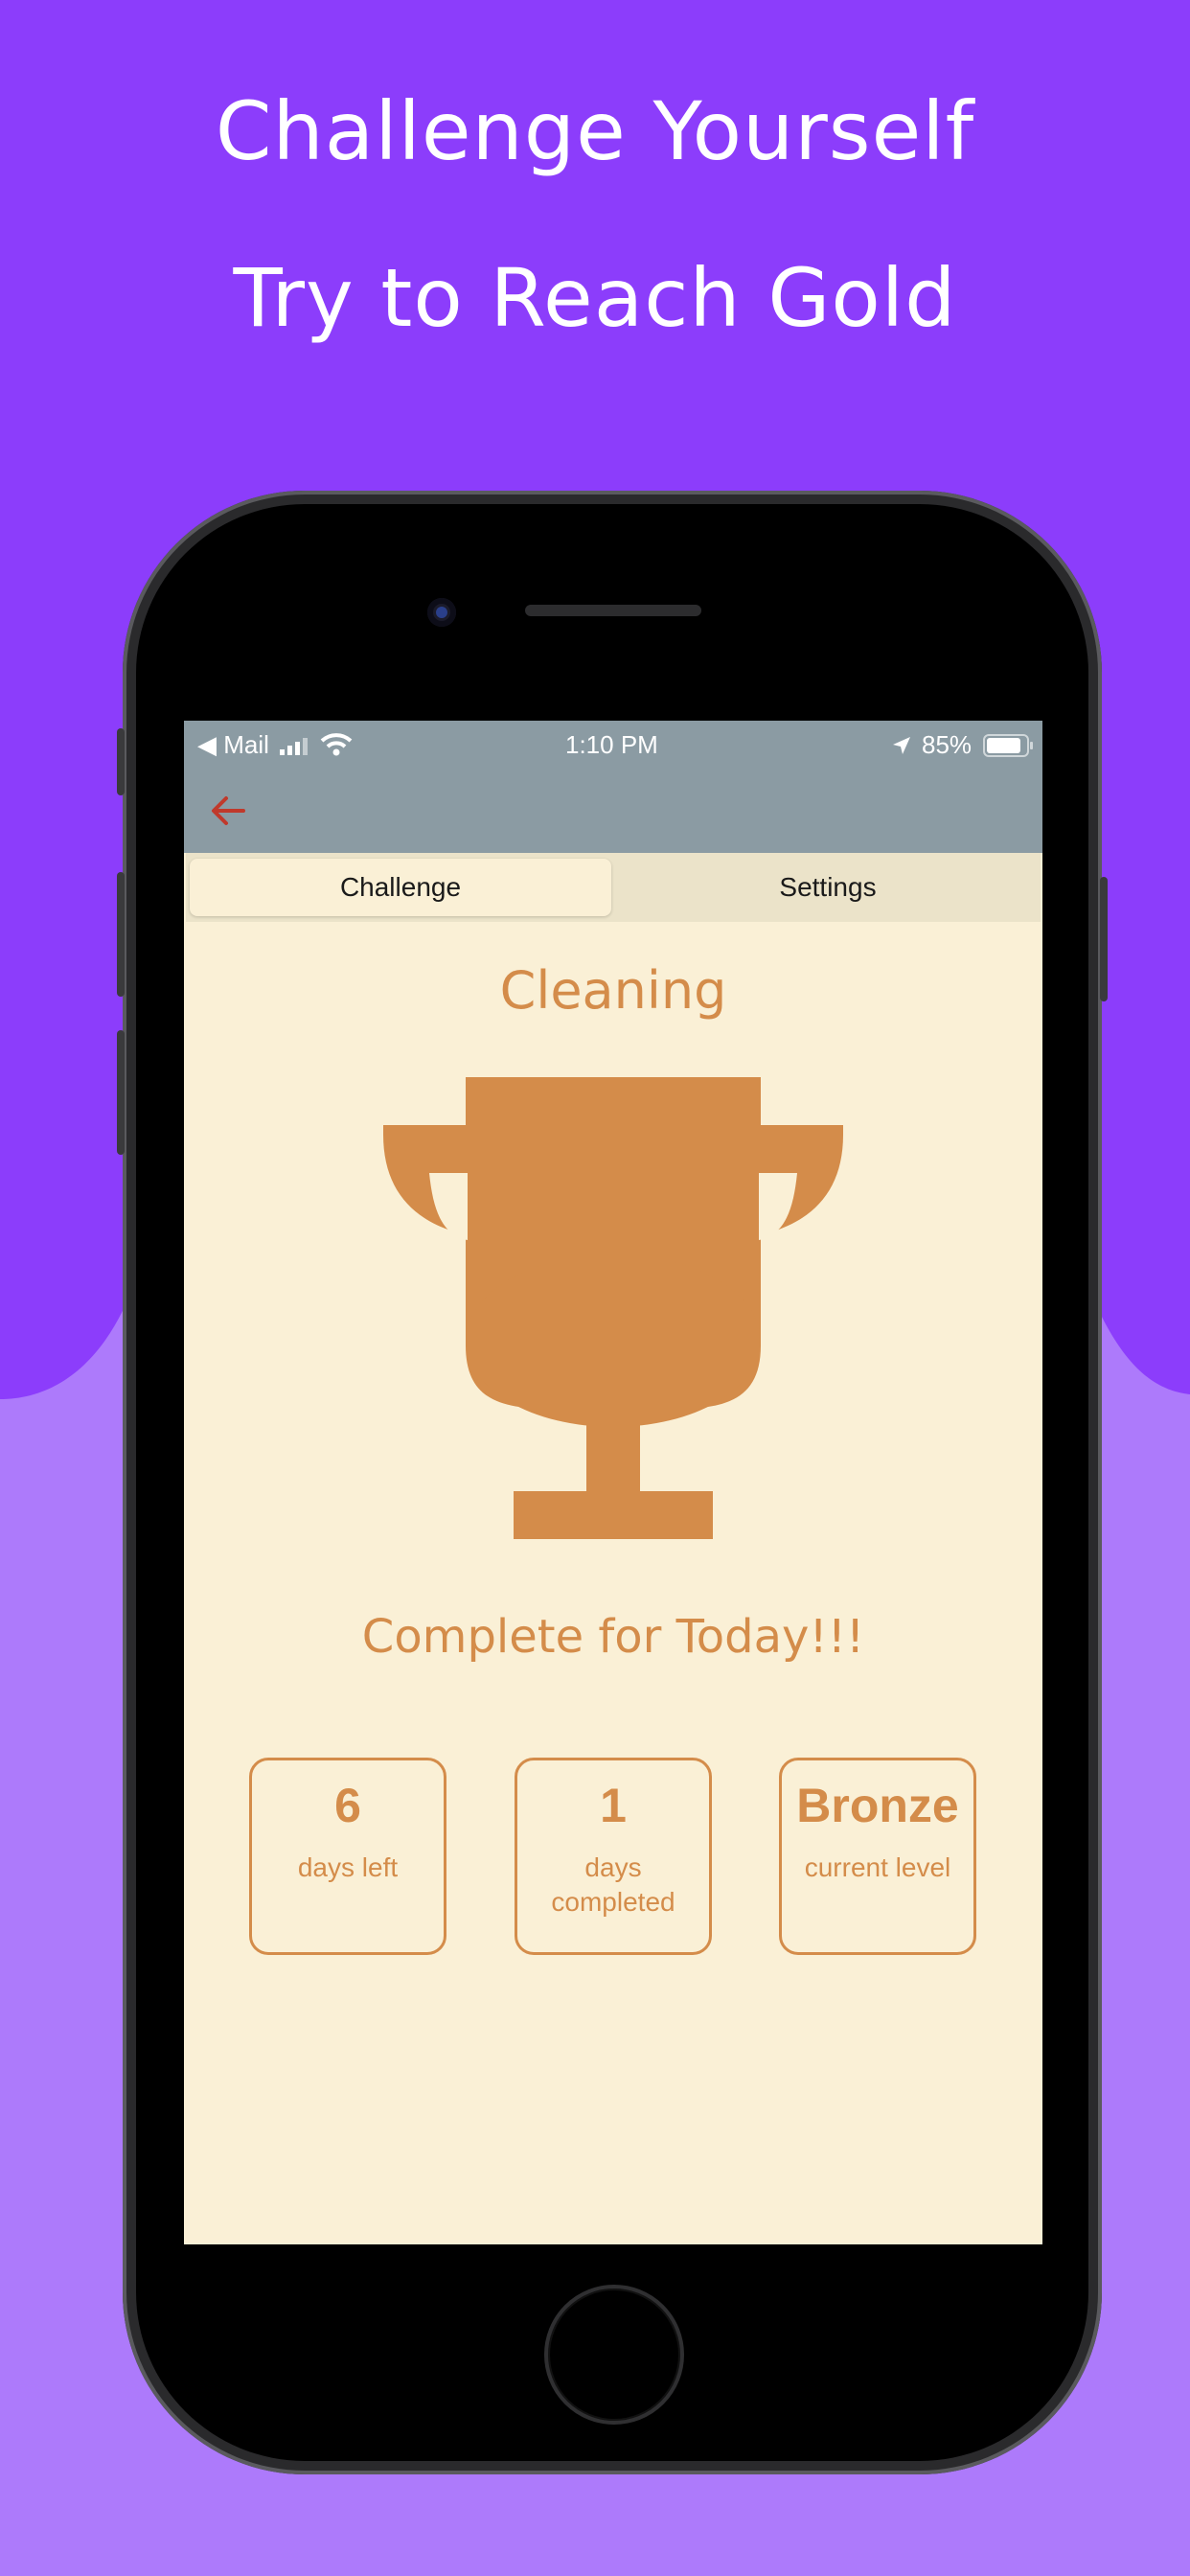  What do you see at coordinates (613, 1637) in the screenshot?
I see `completion-message: Complete for Today!!!` at bounding box center [613, 1637].